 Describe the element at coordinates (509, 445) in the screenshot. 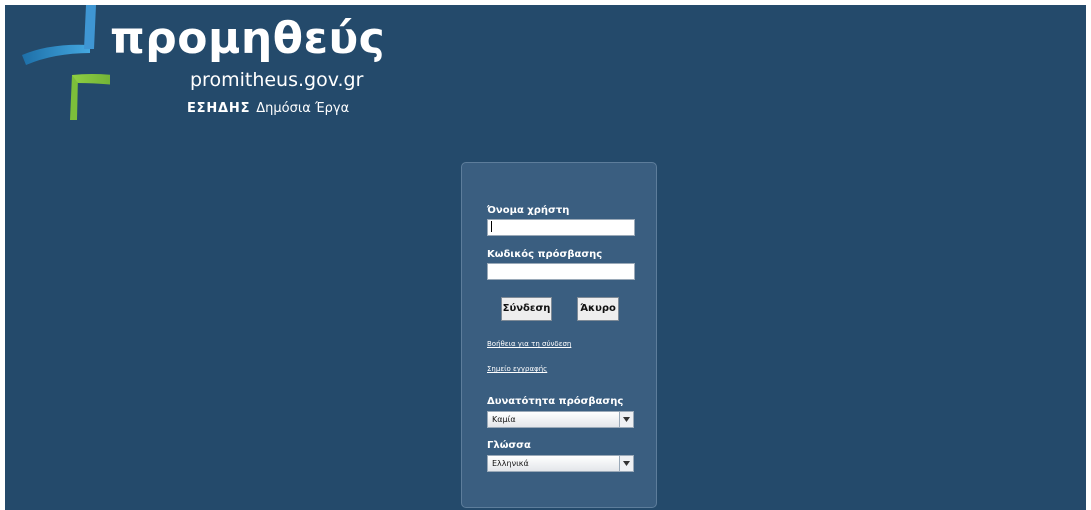

I see `language-label: Γλώσσα` at that location.